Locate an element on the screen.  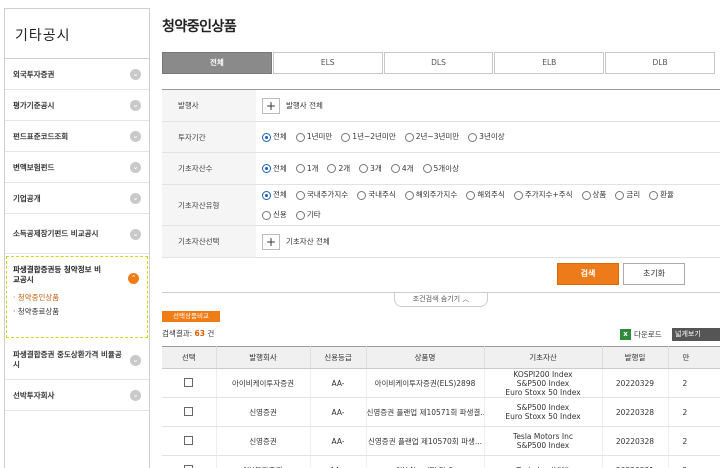
issue-date-cell: 20220328 is located at coordinates (635, 441).